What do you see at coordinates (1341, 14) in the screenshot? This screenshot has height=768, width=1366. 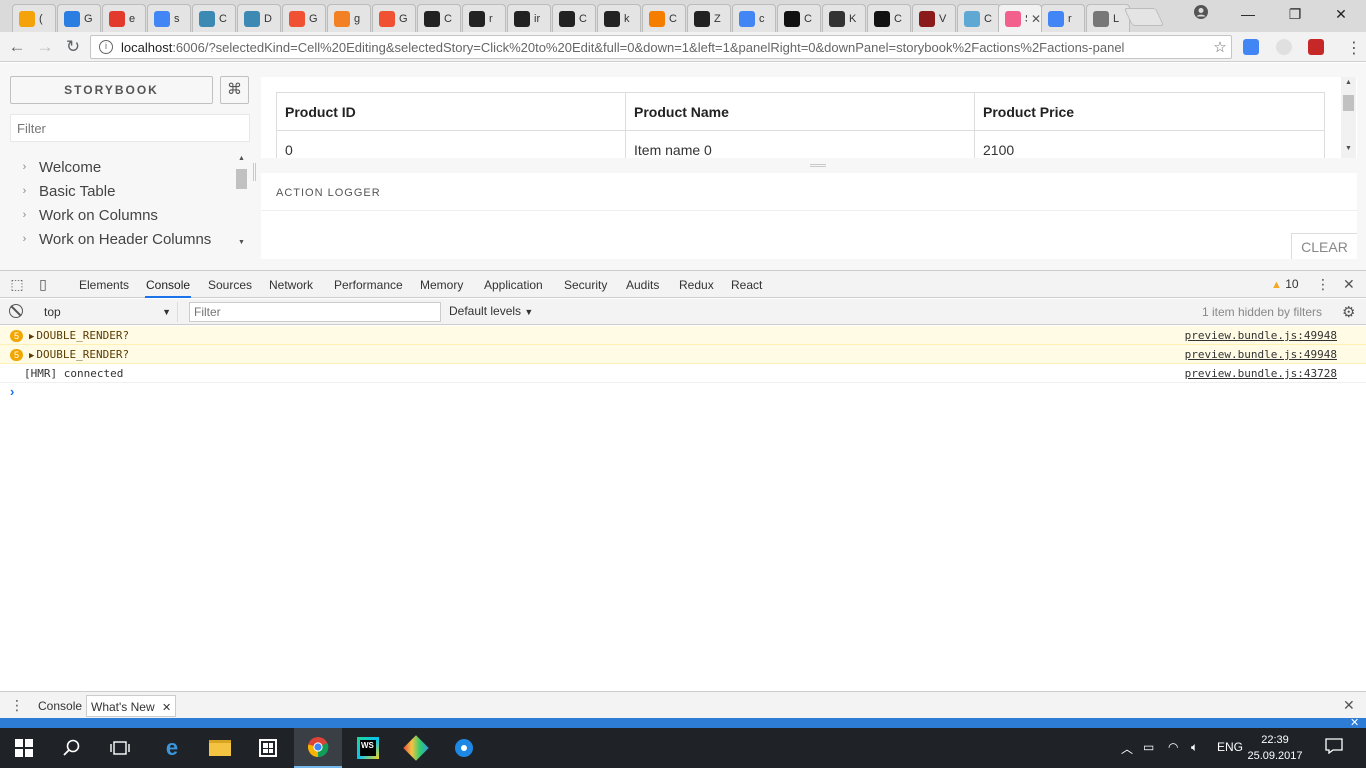 I see `close-window-icon: ✕` at bounding box center [1341, 14].